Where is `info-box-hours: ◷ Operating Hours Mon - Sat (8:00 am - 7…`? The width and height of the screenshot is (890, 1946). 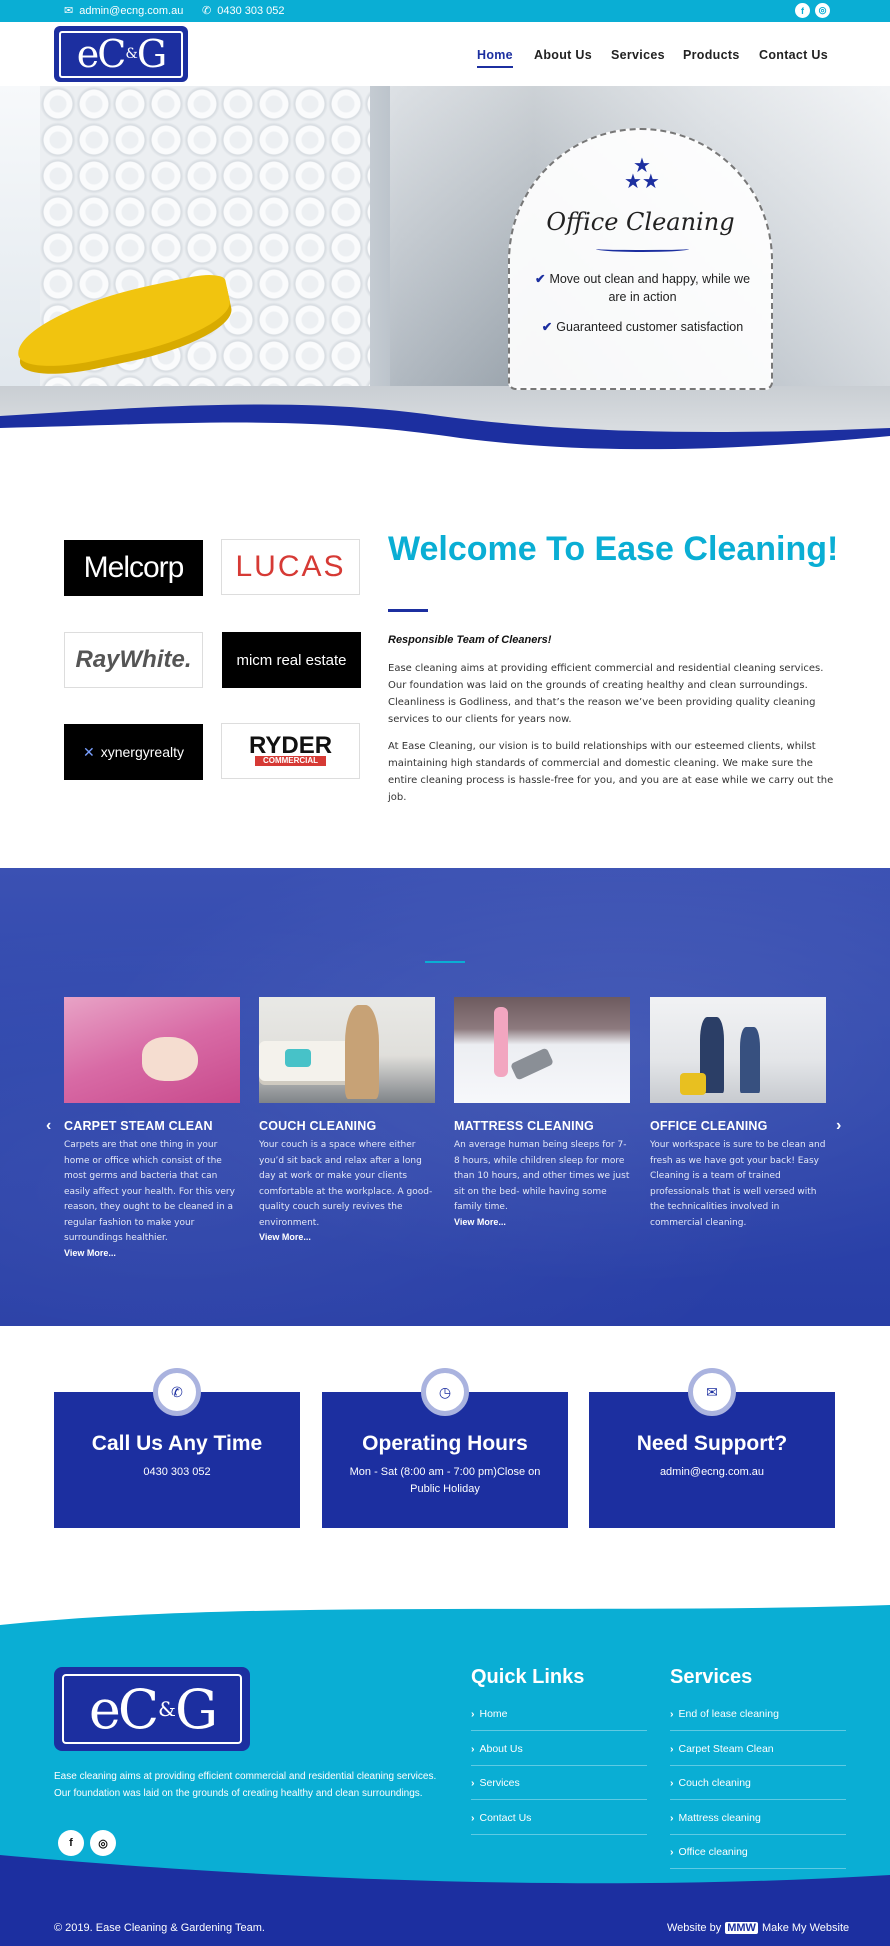 info-box-hours: ◷ Operating Hours Mon - Sat (8:00 am - 7… is located at coordinates (445, 1448).